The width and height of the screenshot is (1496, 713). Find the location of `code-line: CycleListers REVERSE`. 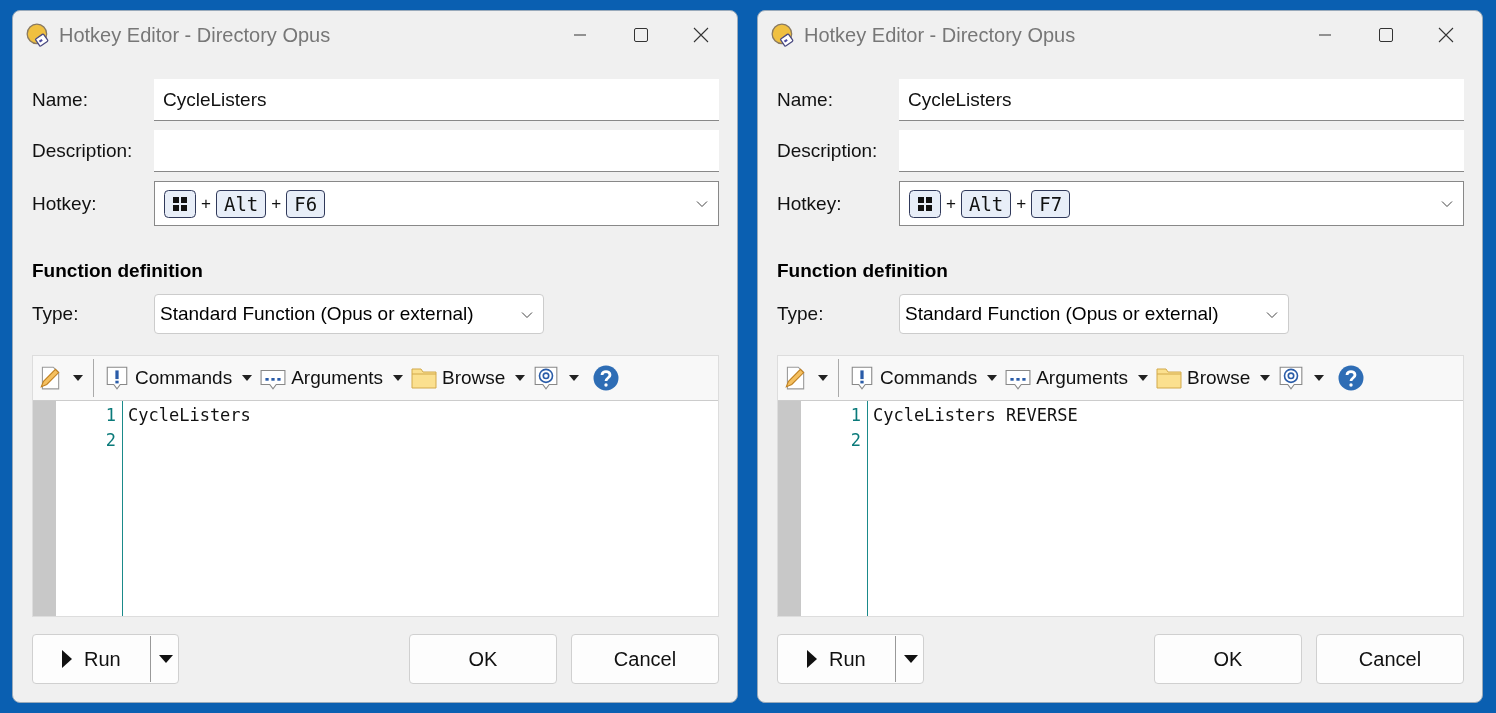

code-line: CycleListers REVERSE is located at coordinates (975, 415).